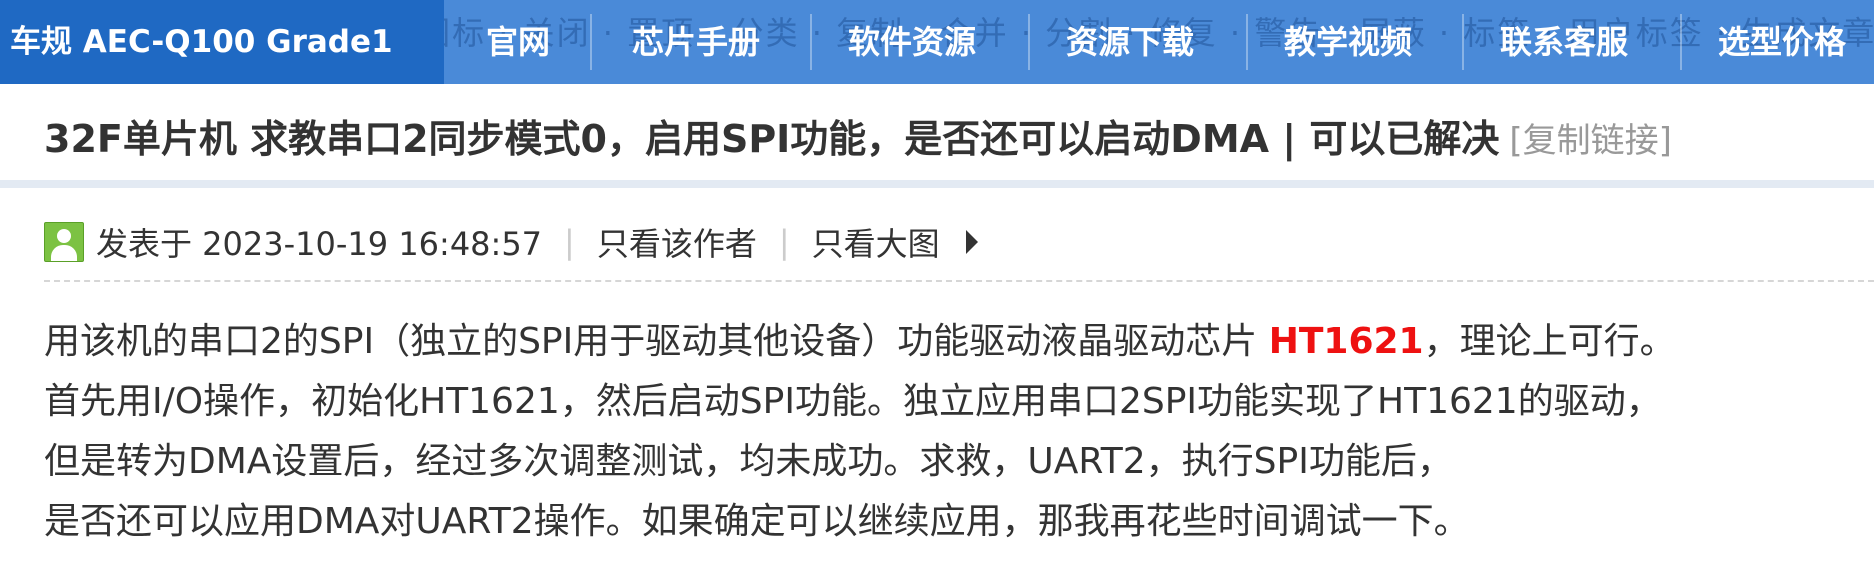  What do you see at coordinates (959, 281) in the screenshot?
I see `dashed-divider` at bounding box center [959, 281].